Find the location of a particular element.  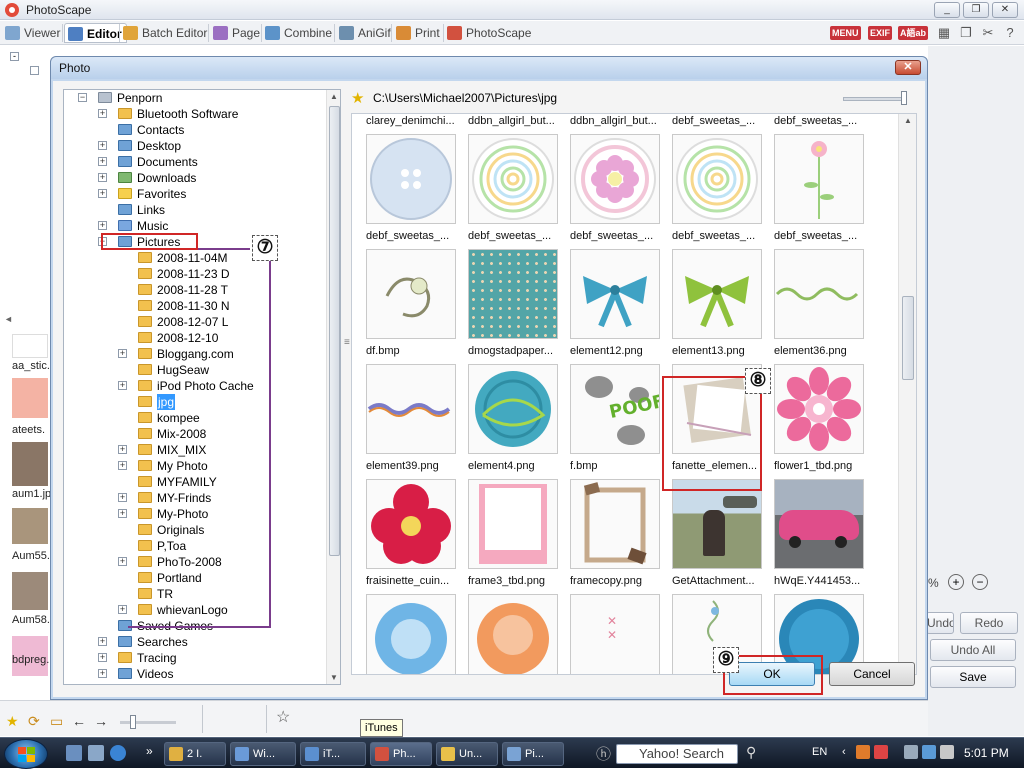

zoom-out-icon: − is located at coordinates (980, 582).